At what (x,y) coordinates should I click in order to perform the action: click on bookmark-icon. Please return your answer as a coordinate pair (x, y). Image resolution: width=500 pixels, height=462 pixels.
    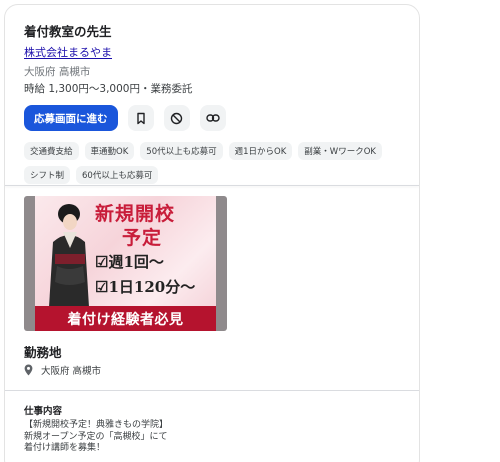
    Looking at the image, I should click on (140, 118).